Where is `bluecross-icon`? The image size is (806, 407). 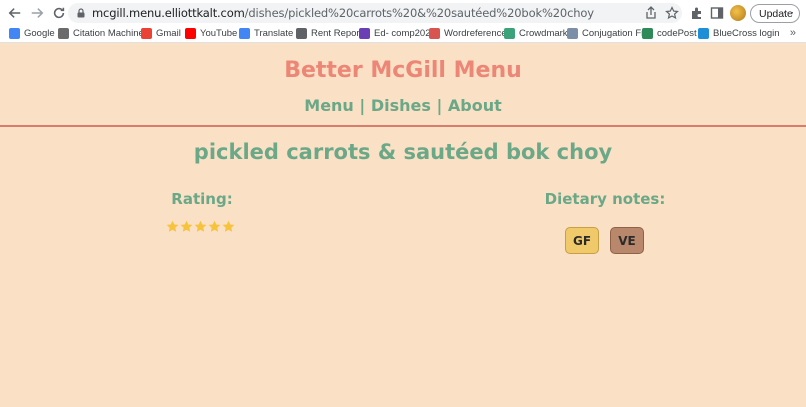
bluecross-icon is located at coordinates (703, 33).